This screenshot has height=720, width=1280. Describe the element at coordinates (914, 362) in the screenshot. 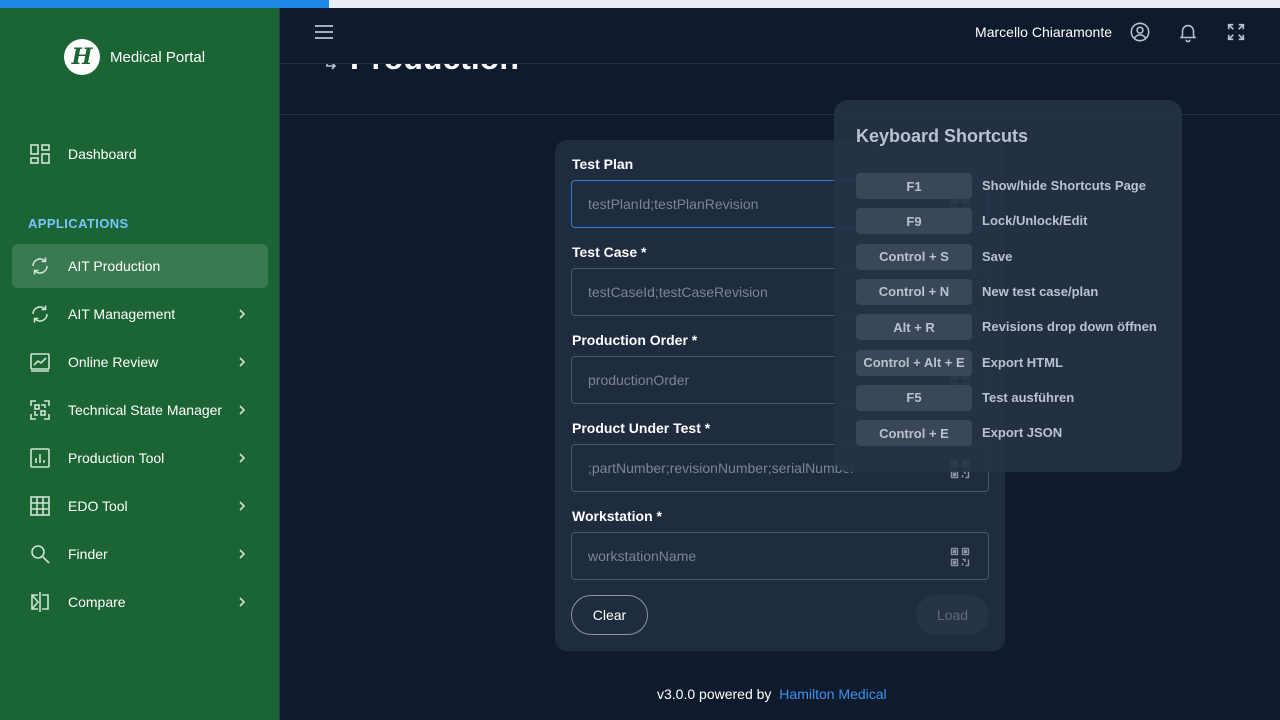

I see `shortcut-key: Control + Alt + E` at that location.